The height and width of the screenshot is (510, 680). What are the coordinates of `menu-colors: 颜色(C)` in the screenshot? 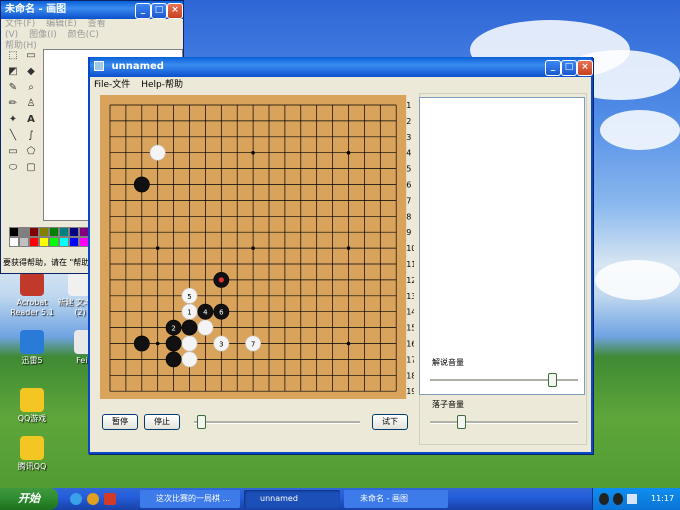 It's located at (83, 35).